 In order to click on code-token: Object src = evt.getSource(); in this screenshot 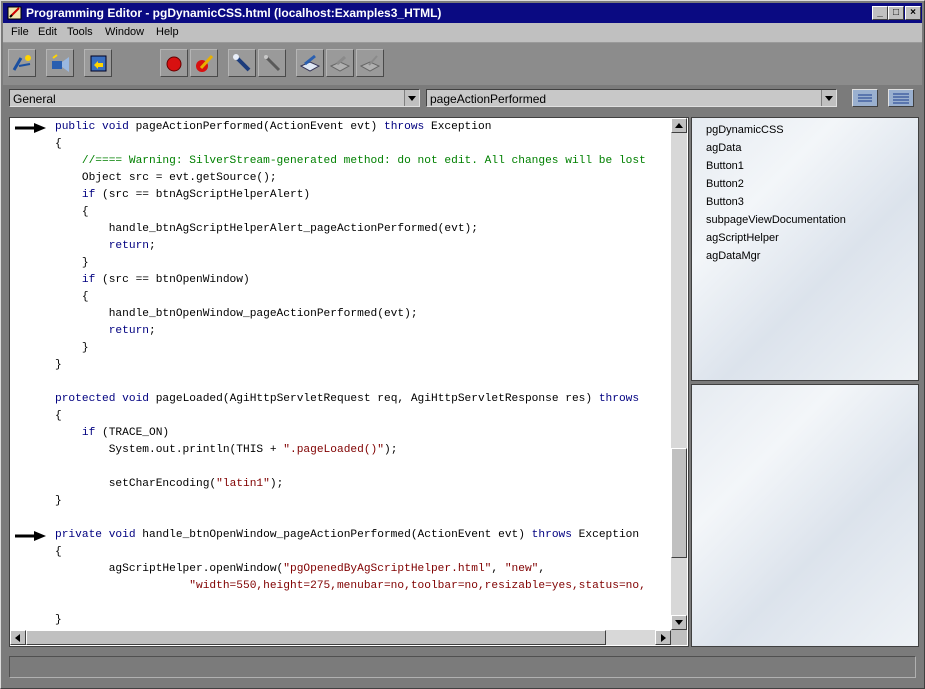, I will do `click(166, 178)`.